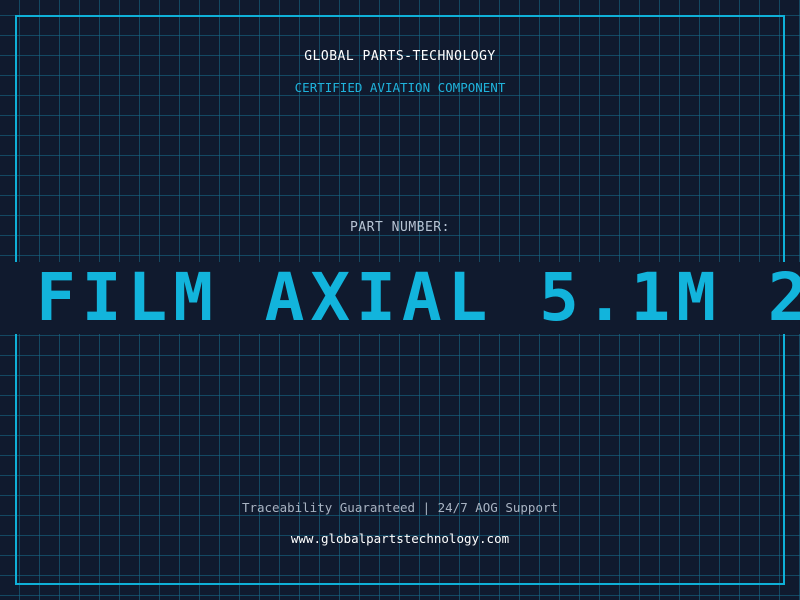 The image size is (800, 600). Describe the element at coordinates (418, 298) in the screenshot. I see `part-number-value: FILM AXIAL 5.1M 2` at that location.